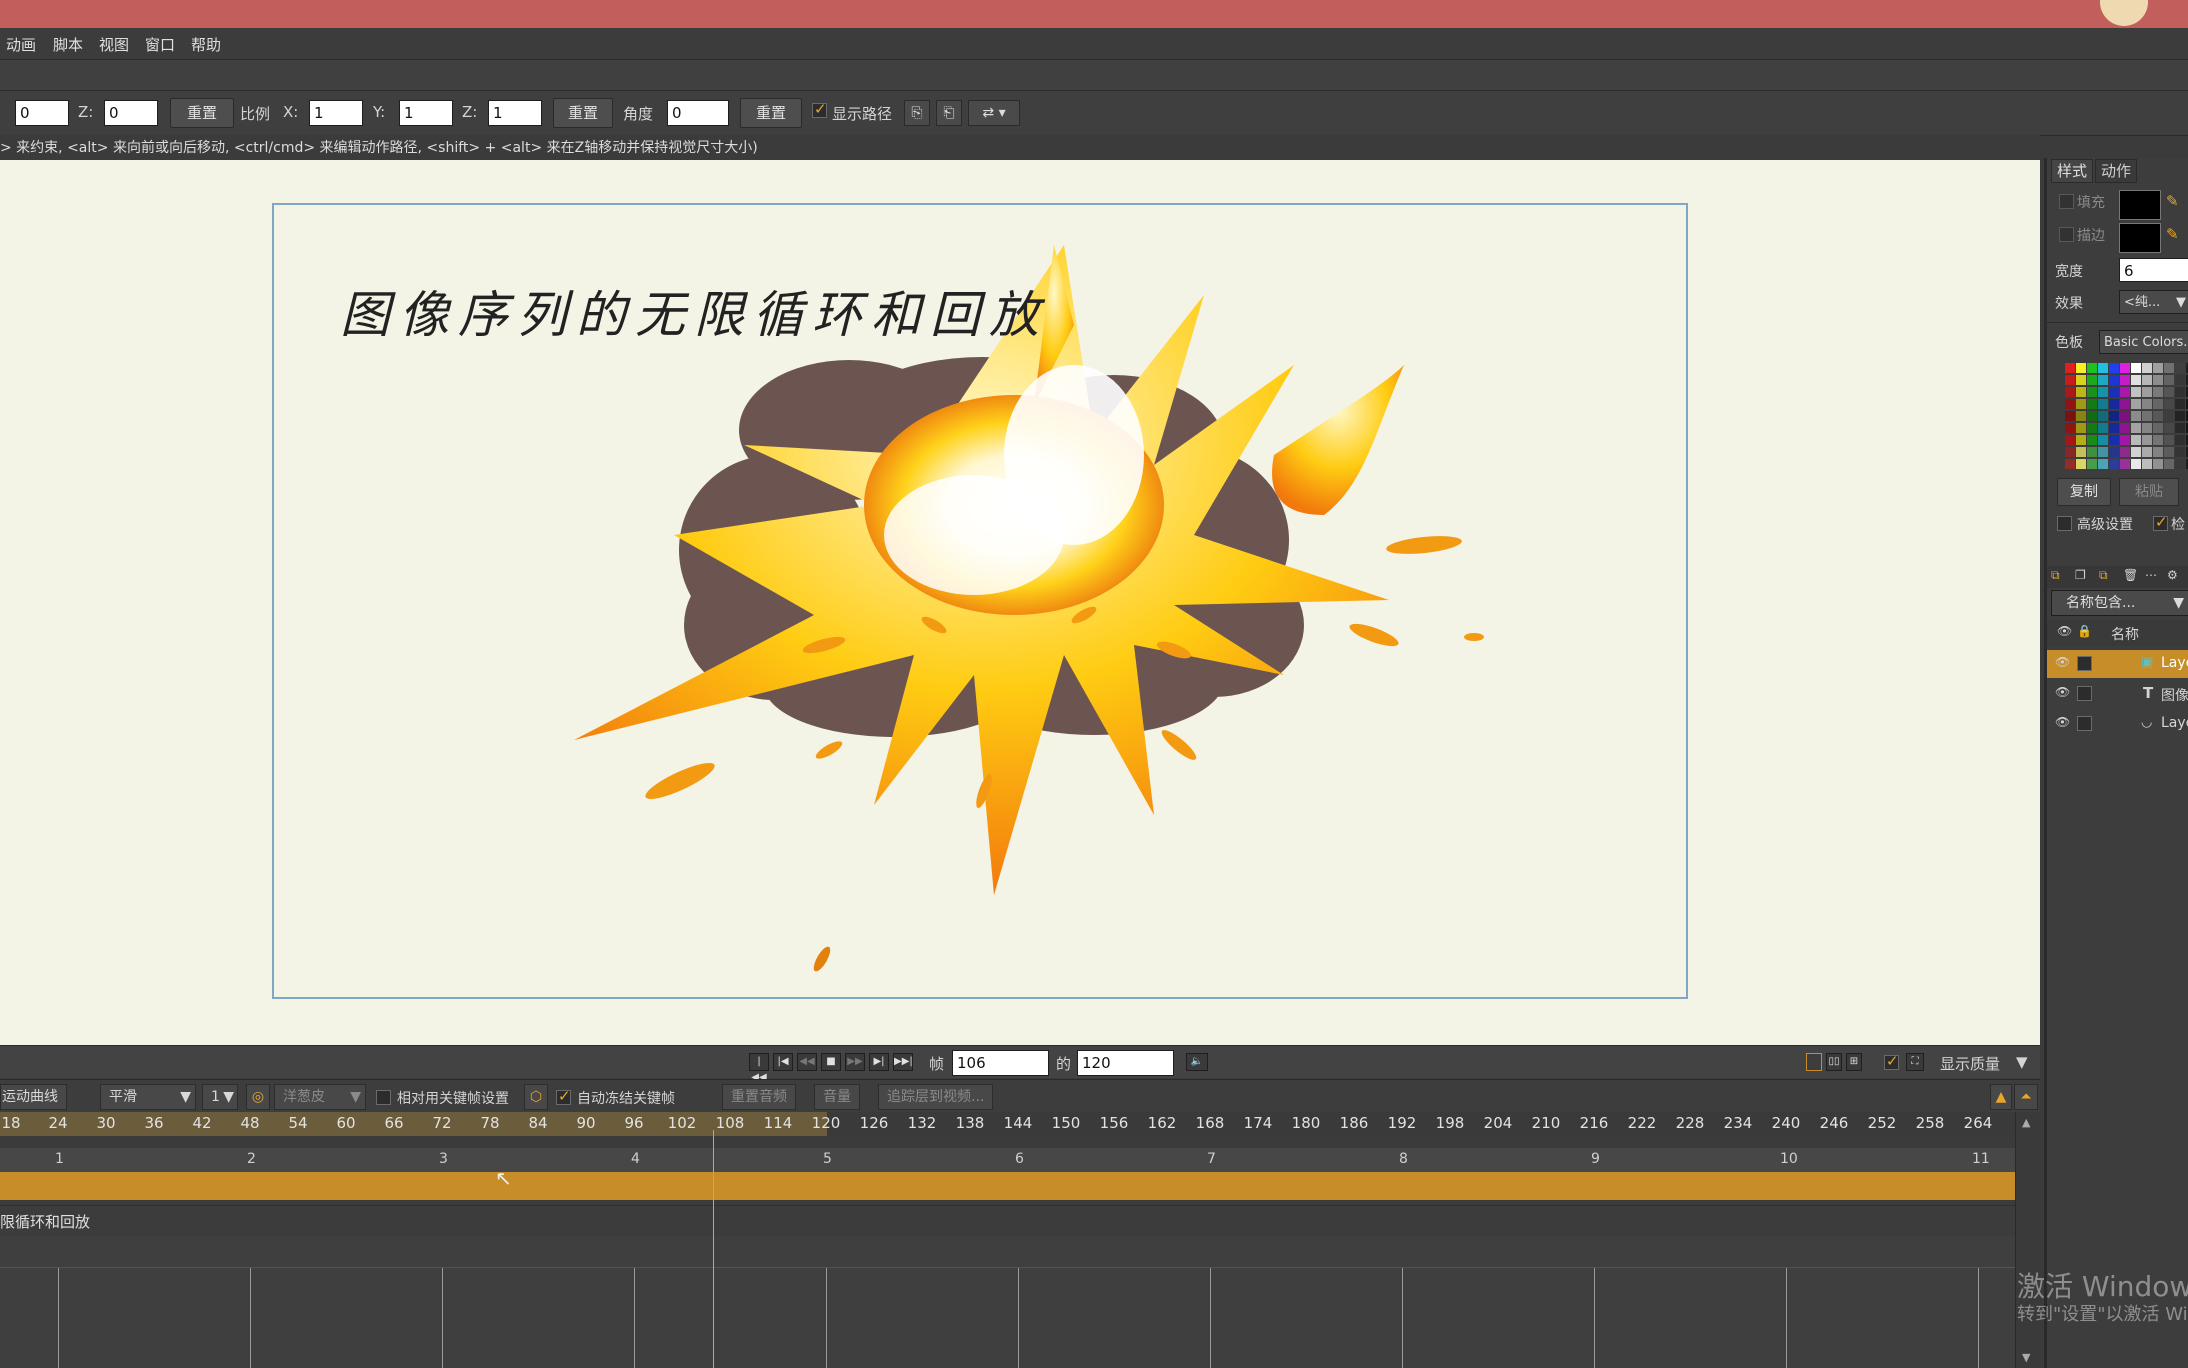 This screenshot has width=2188, height=1368. What do you see at coordinates (2116, 171) in the screenshot?
I see `tab-action: 动作` at bounding box center [2116, 171].